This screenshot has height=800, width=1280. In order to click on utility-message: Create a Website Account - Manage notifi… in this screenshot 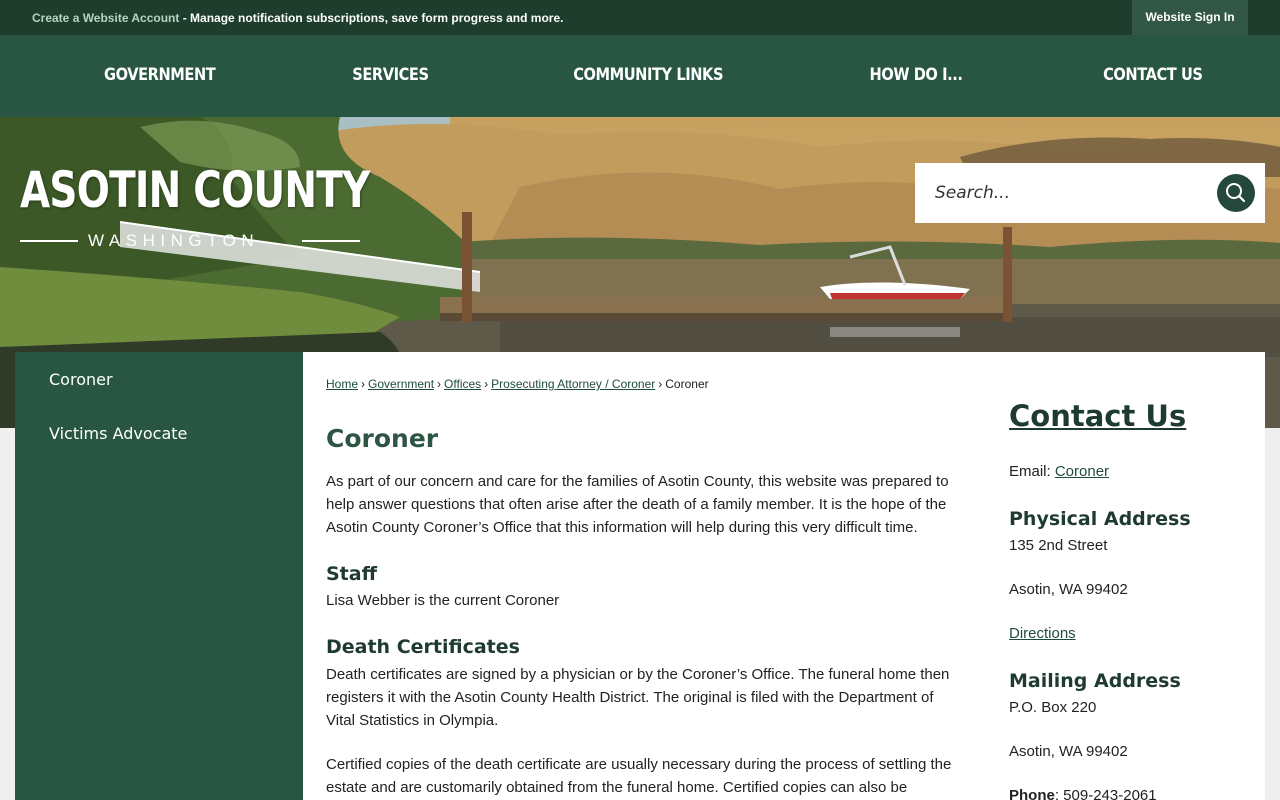, I will do `click(297, 18)`.